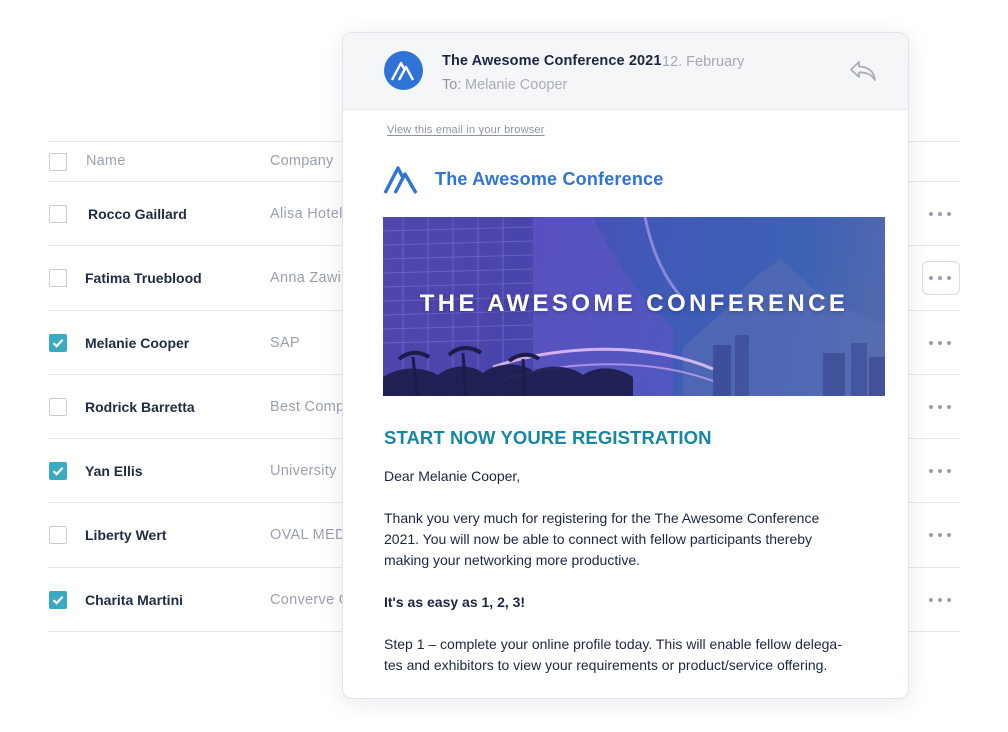 The height and width of the screenshot is (732, 1008). What do you see at coordinates (140, 407) in the screenshot?
I see `contact-name: Rodrick Barretta` at bounding box center [140, 407].